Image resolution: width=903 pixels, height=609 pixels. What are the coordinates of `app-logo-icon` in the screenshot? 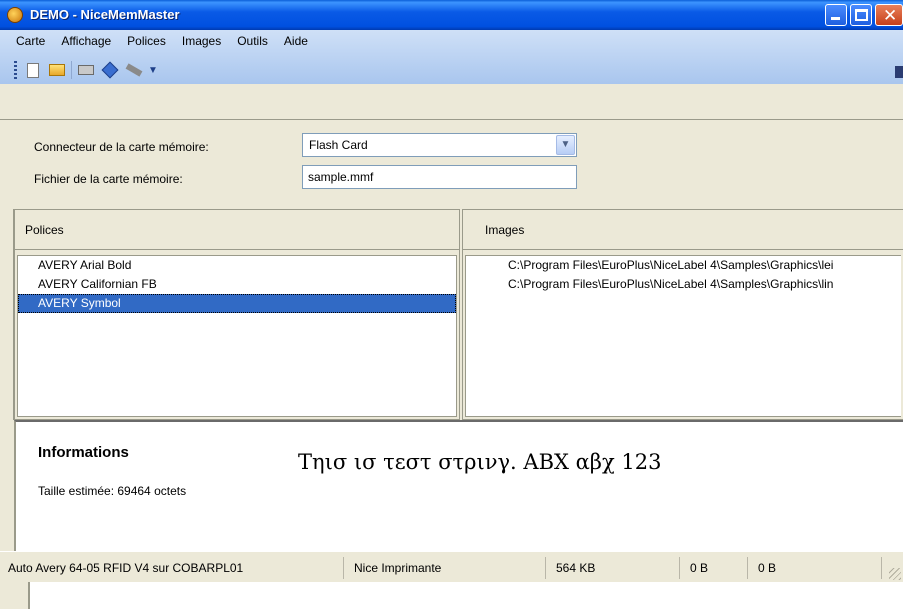 It's located at (15, 15).